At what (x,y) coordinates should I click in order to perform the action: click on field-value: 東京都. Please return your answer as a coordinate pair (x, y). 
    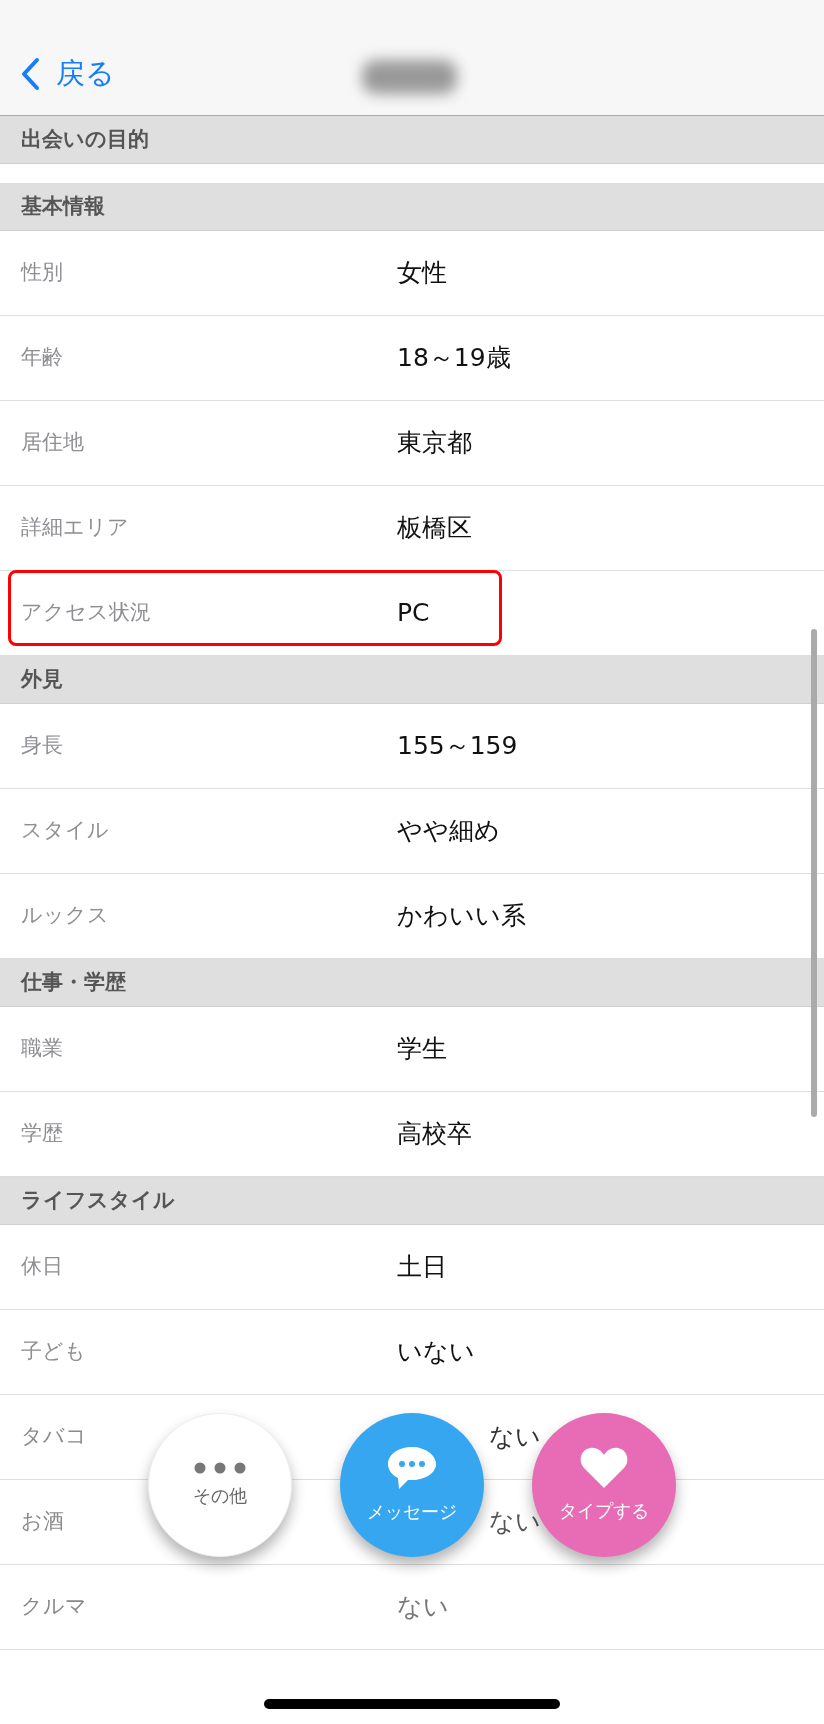
    Looking at the image, I should click on (434, 443).